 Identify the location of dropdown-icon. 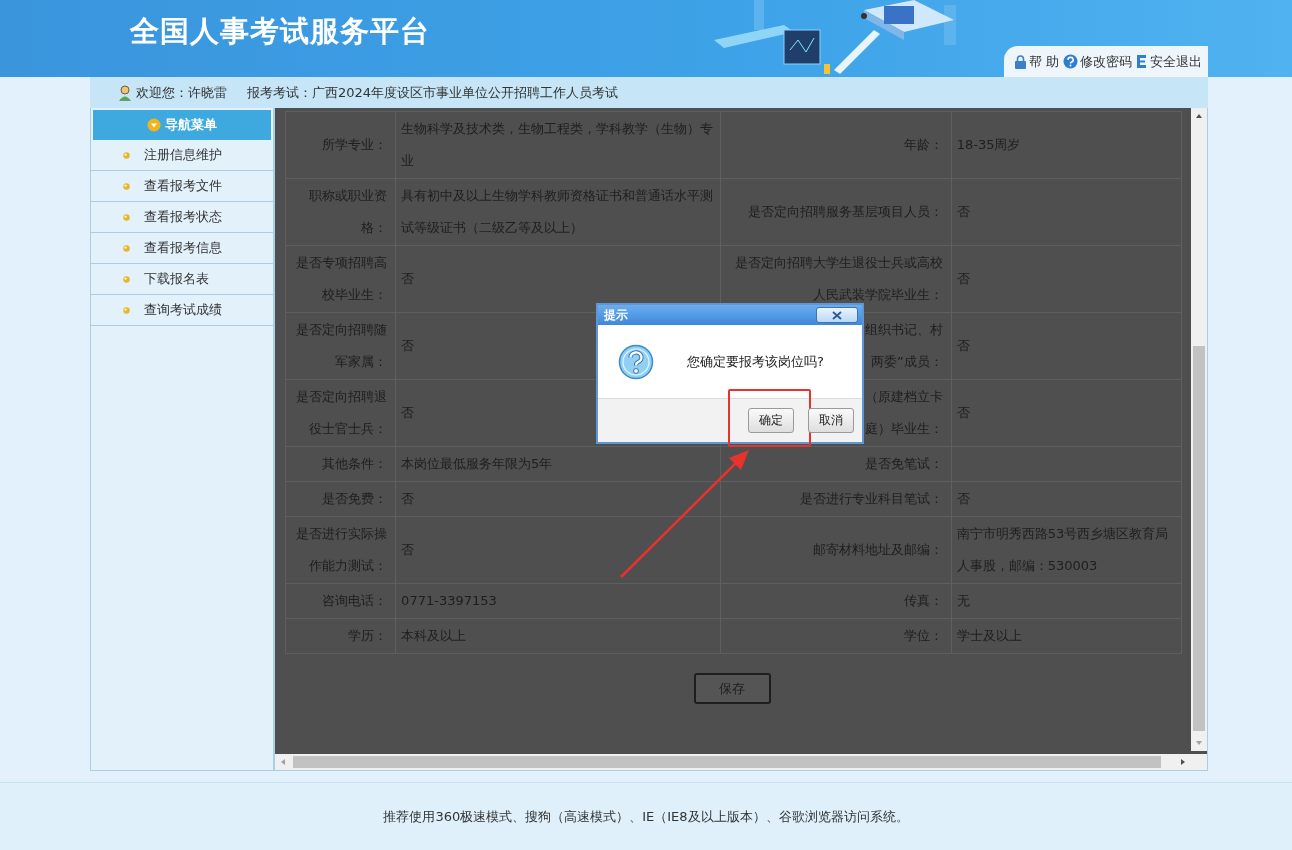
(154, 125).